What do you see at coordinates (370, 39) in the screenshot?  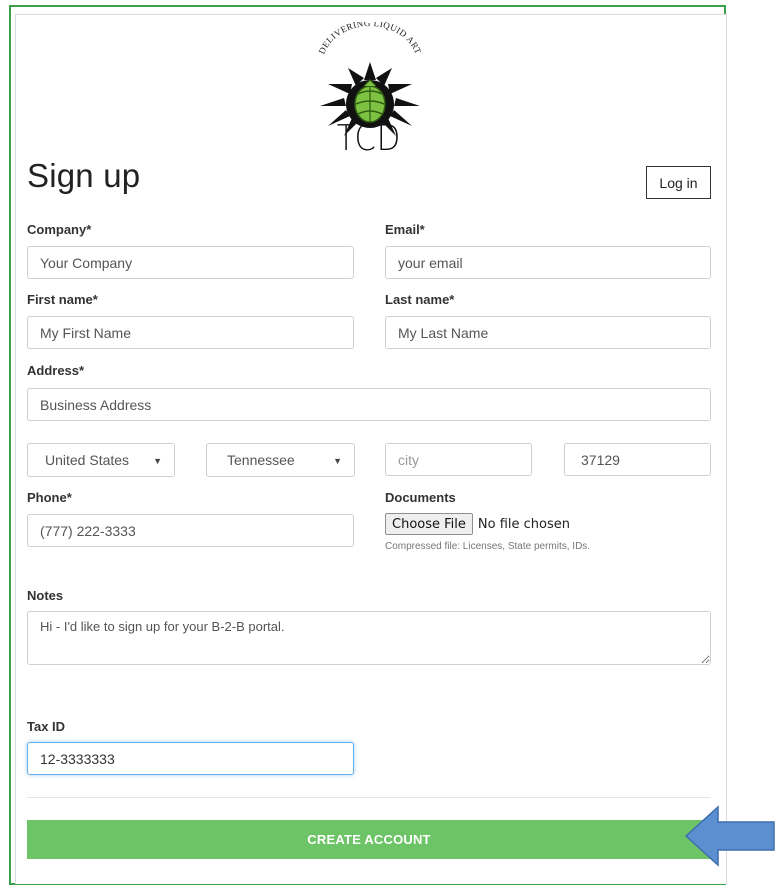 I see `logo-tagline: DELIVERING LIQUID ART` at bounding box center [370, 39].